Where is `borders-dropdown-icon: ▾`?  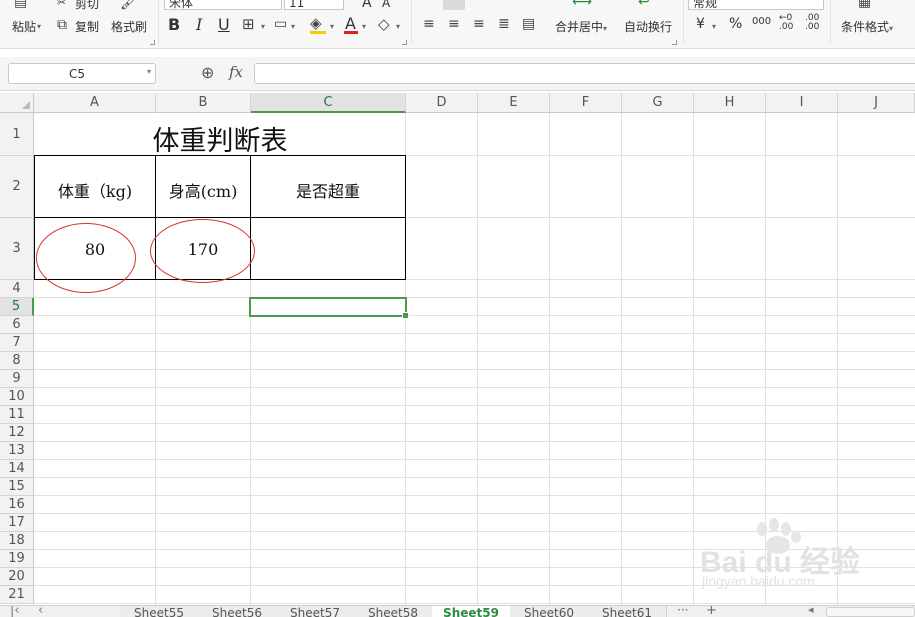
borders-dropdown-icon: ▾ is located at coordinates (263, 26).